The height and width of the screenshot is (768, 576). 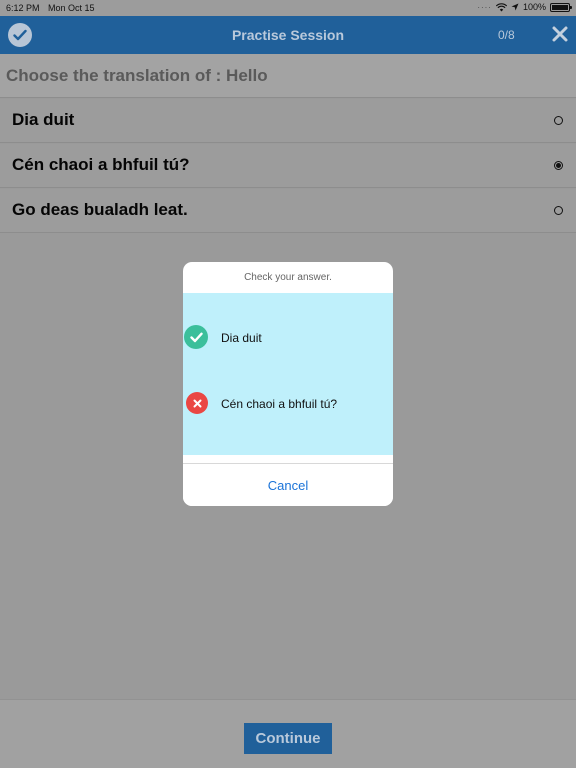 I want to click on check-icon, so click(x=196, y=337).